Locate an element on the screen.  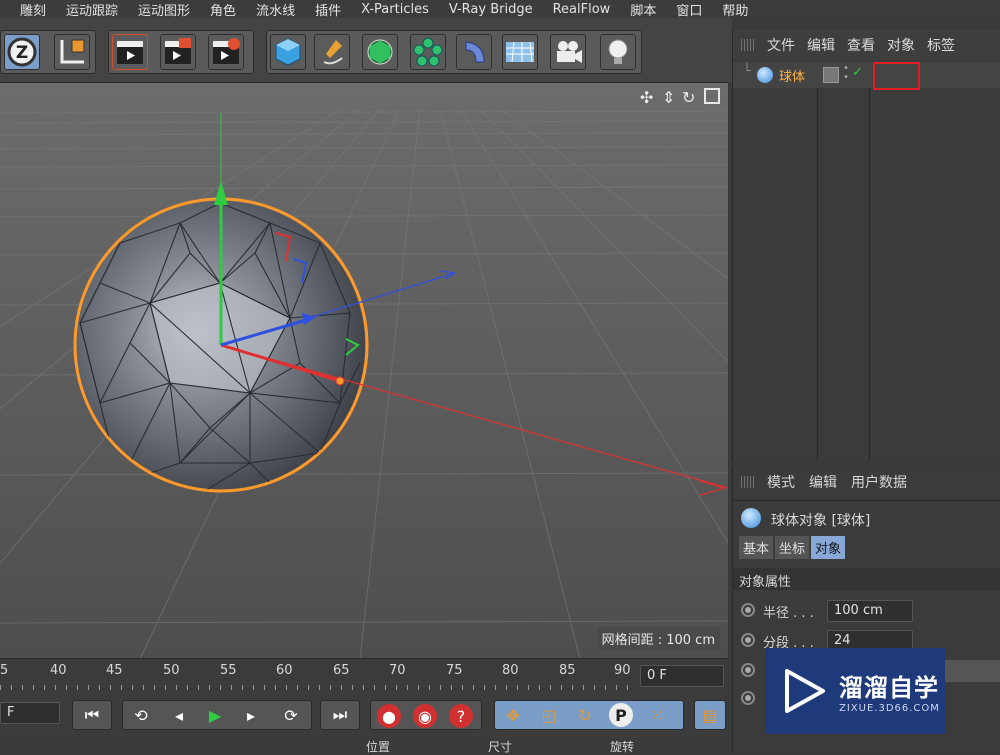
timeline-ticks: 5 40 45 50 55 60 65 70 75 80 85 90 is located at coordinates (316, 677).